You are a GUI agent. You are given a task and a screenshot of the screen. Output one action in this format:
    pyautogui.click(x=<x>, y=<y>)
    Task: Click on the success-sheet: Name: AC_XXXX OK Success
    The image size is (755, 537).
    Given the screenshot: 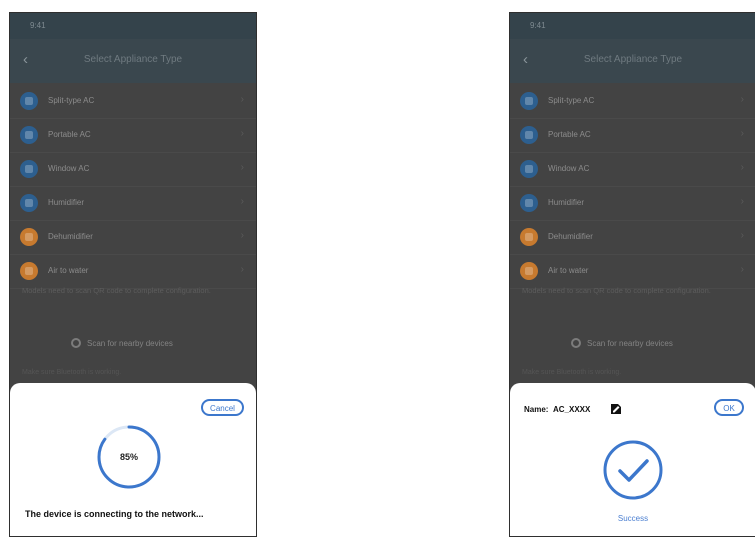 What is the action you would take?
    pyautogui.click(x=632, y=459)
    